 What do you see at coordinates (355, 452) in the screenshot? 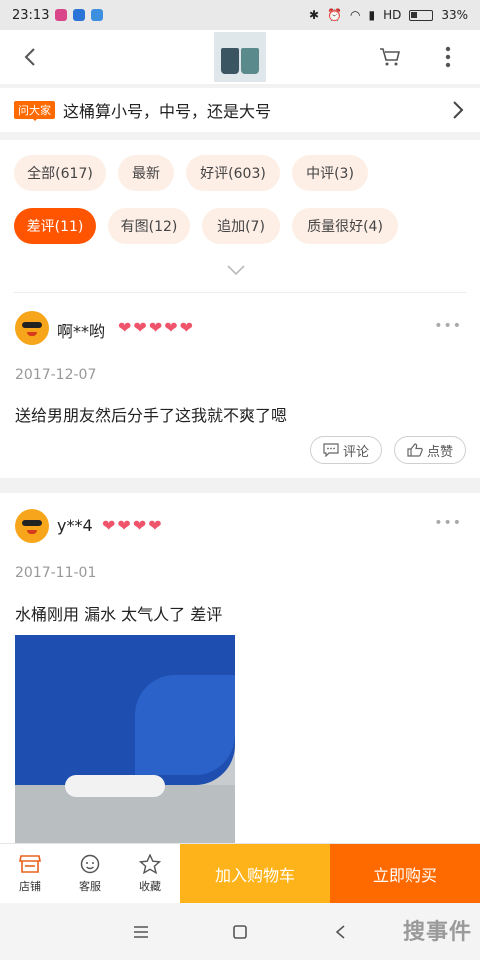
I see `comment-label: 评论` at bounding box center [355, 452].